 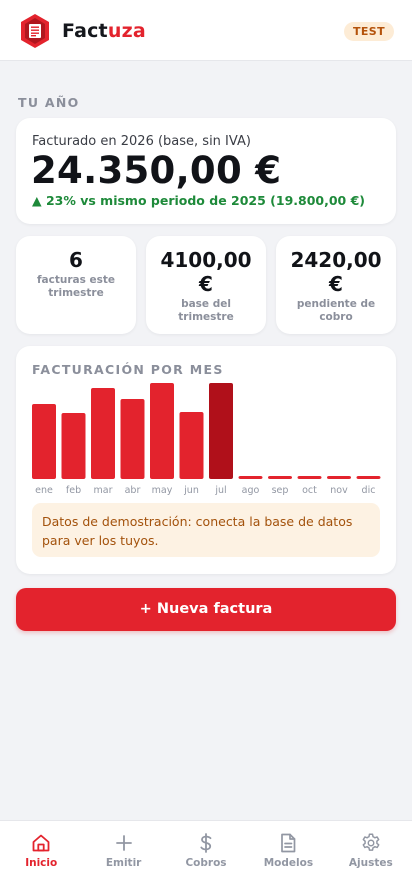 I want to click on stat-value: 4100,00 €, so click(x=206, y=272).